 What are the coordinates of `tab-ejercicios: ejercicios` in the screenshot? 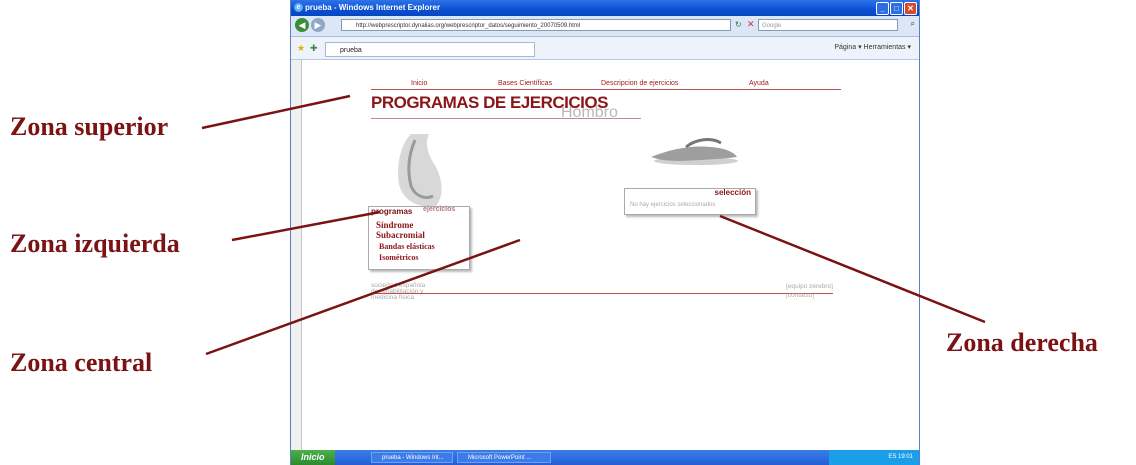 It's located at (439, 209).